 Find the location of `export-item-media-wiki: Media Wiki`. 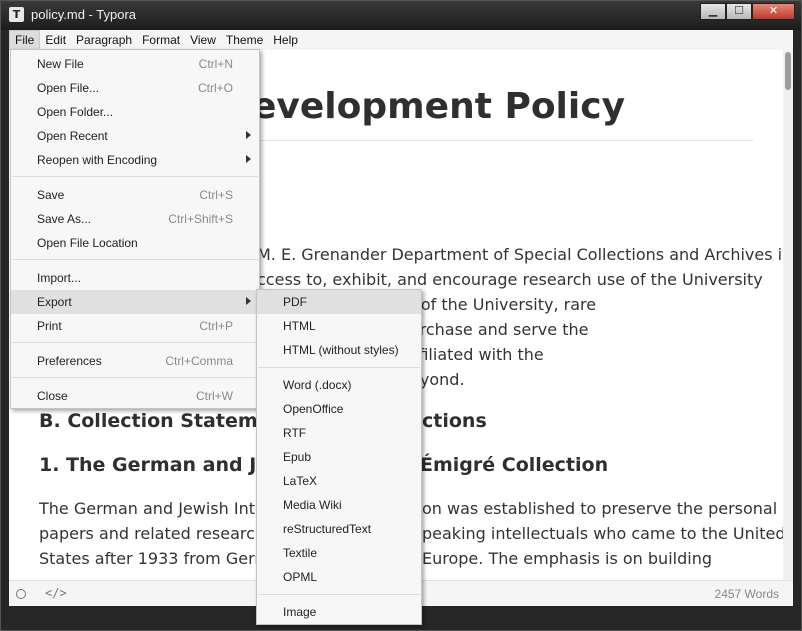

export-item-media-wiki: Media Wiki is located at coordinates (339, 505).